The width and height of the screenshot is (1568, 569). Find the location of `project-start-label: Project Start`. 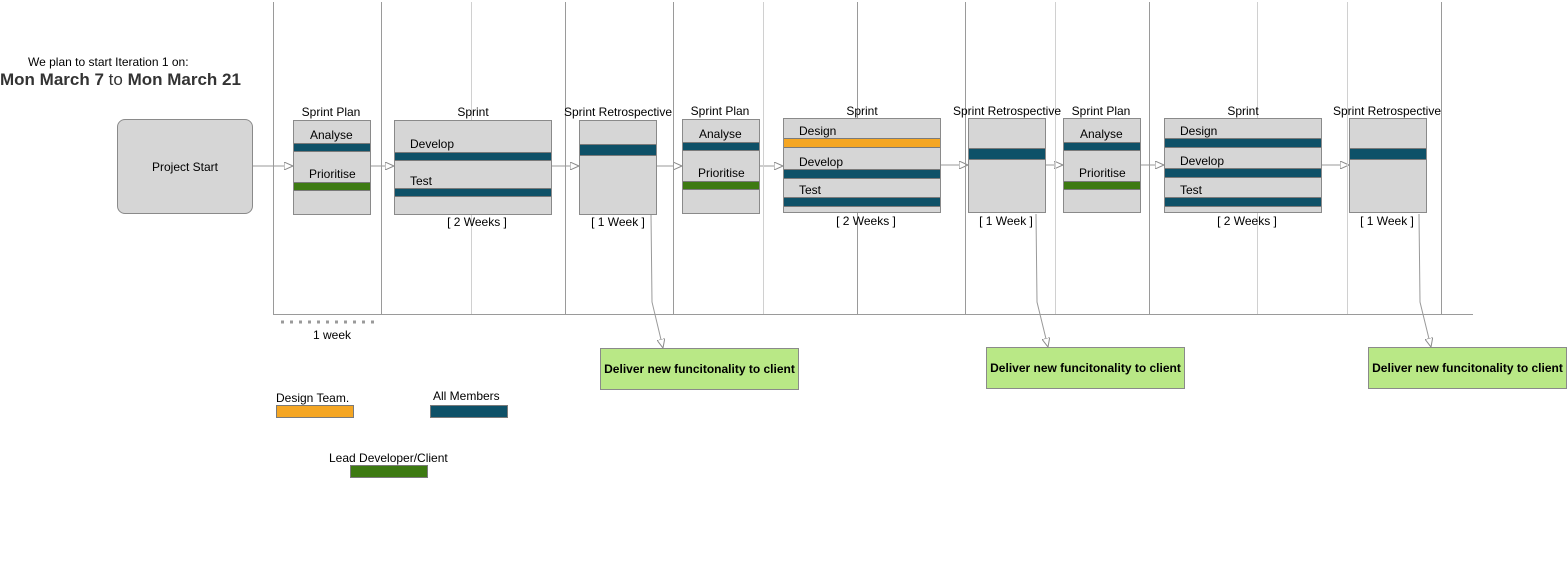

project-start-label: Project Start is located at coordinates (185, 166).